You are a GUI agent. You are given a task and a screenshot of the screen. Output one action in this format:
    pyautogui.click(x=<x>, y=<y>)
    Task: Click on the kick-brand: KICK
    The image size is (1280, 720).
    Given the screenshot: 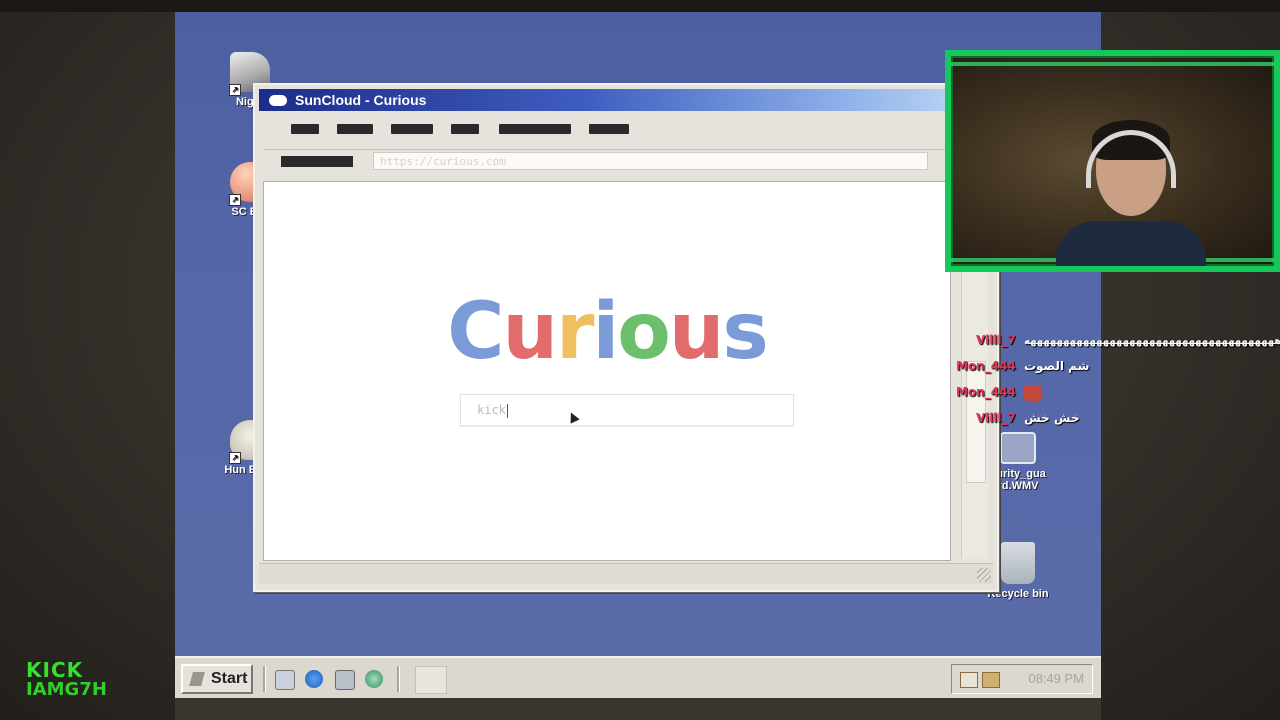 What is the action you would take?
    pyautogui.click(x=55, y=670)
    